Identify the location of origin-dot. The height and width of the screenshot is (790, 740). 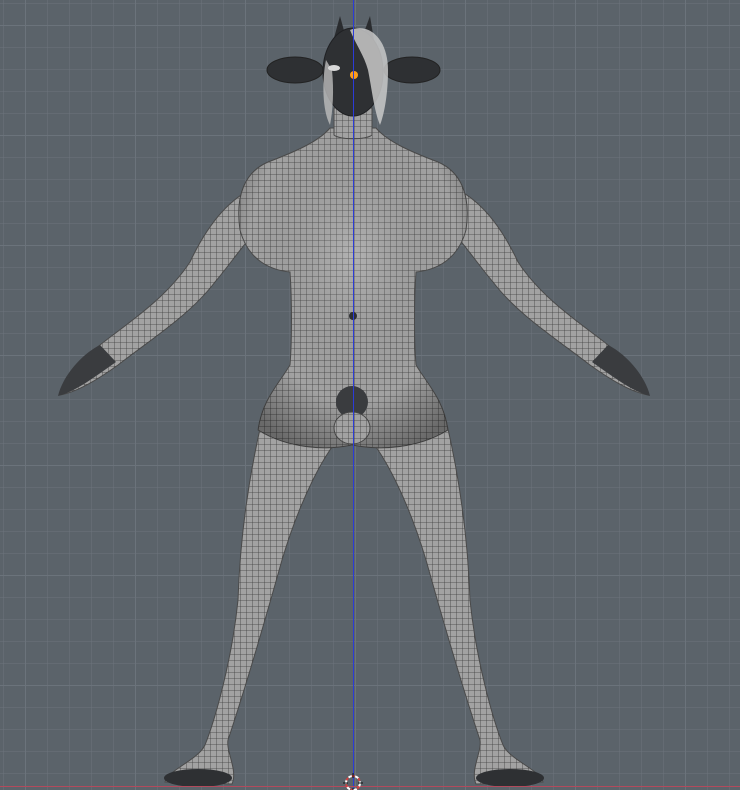
(354, 75).